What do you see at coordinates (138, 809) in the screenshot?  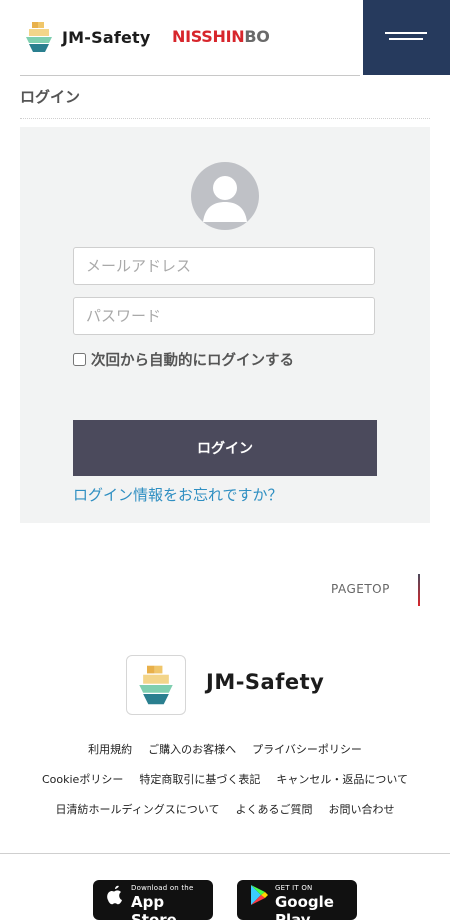 I see `footer-link-holdings: 日清紡ホールディングスについて` at bounding box center [138, 809].